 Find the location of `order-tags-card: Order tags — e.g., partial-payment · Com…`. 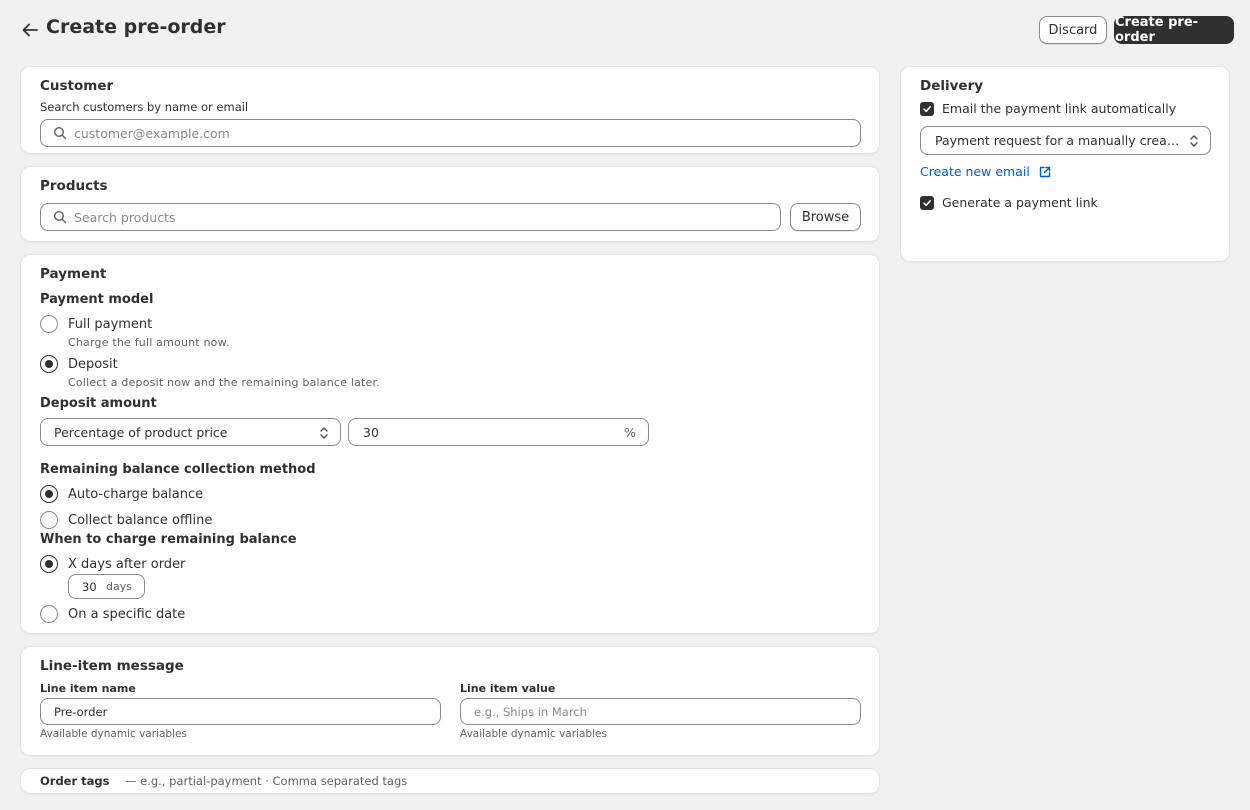

order-tags-card: Order tags — e.g., partial-payment · Com… is located at coordinates (450, 781).